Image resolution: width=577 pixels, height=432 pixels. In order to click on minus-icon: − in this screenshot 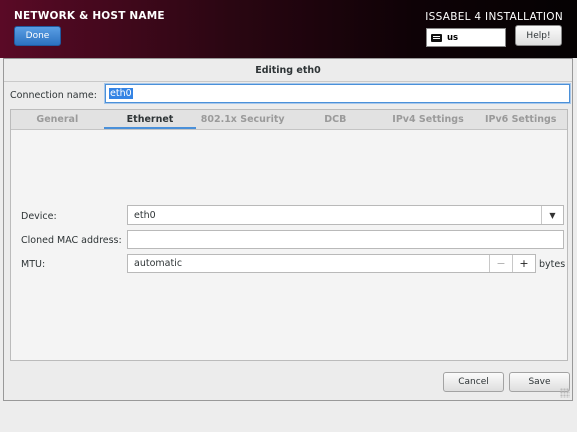, I will do `click(500, 263)`.